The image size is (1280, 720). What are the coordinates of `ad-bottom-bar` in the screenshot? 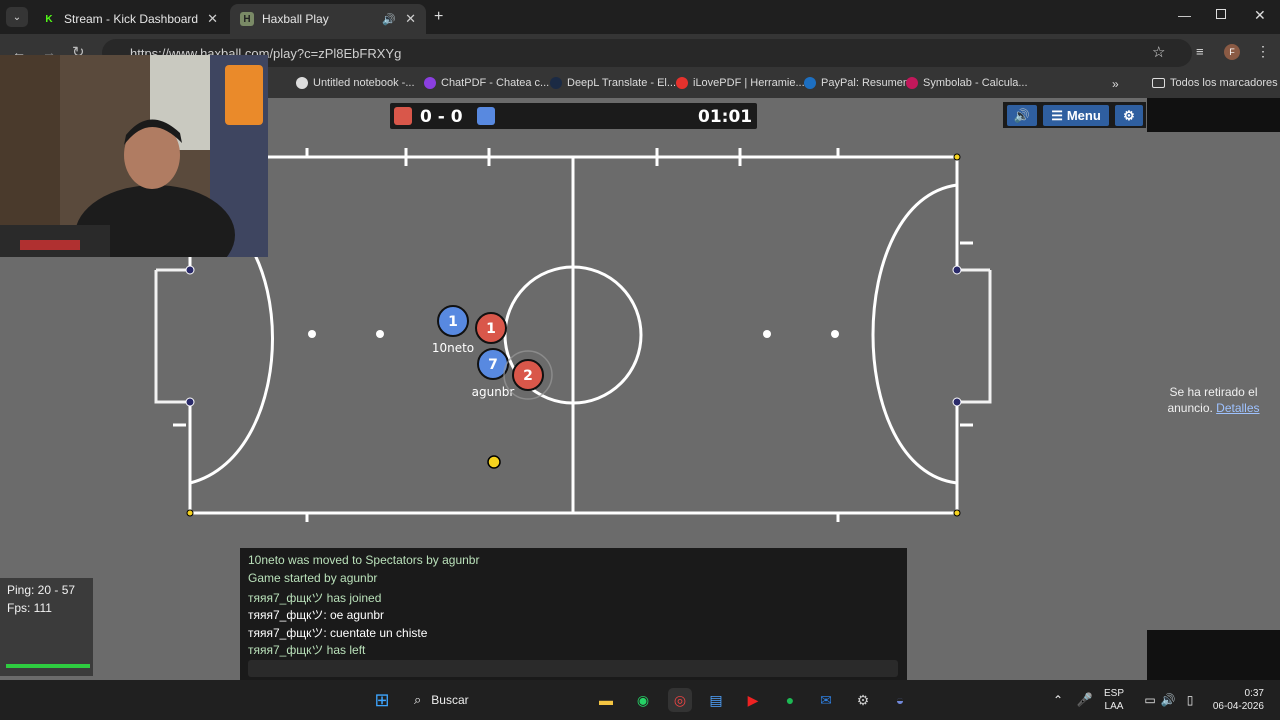 It's located at (1213, 655).